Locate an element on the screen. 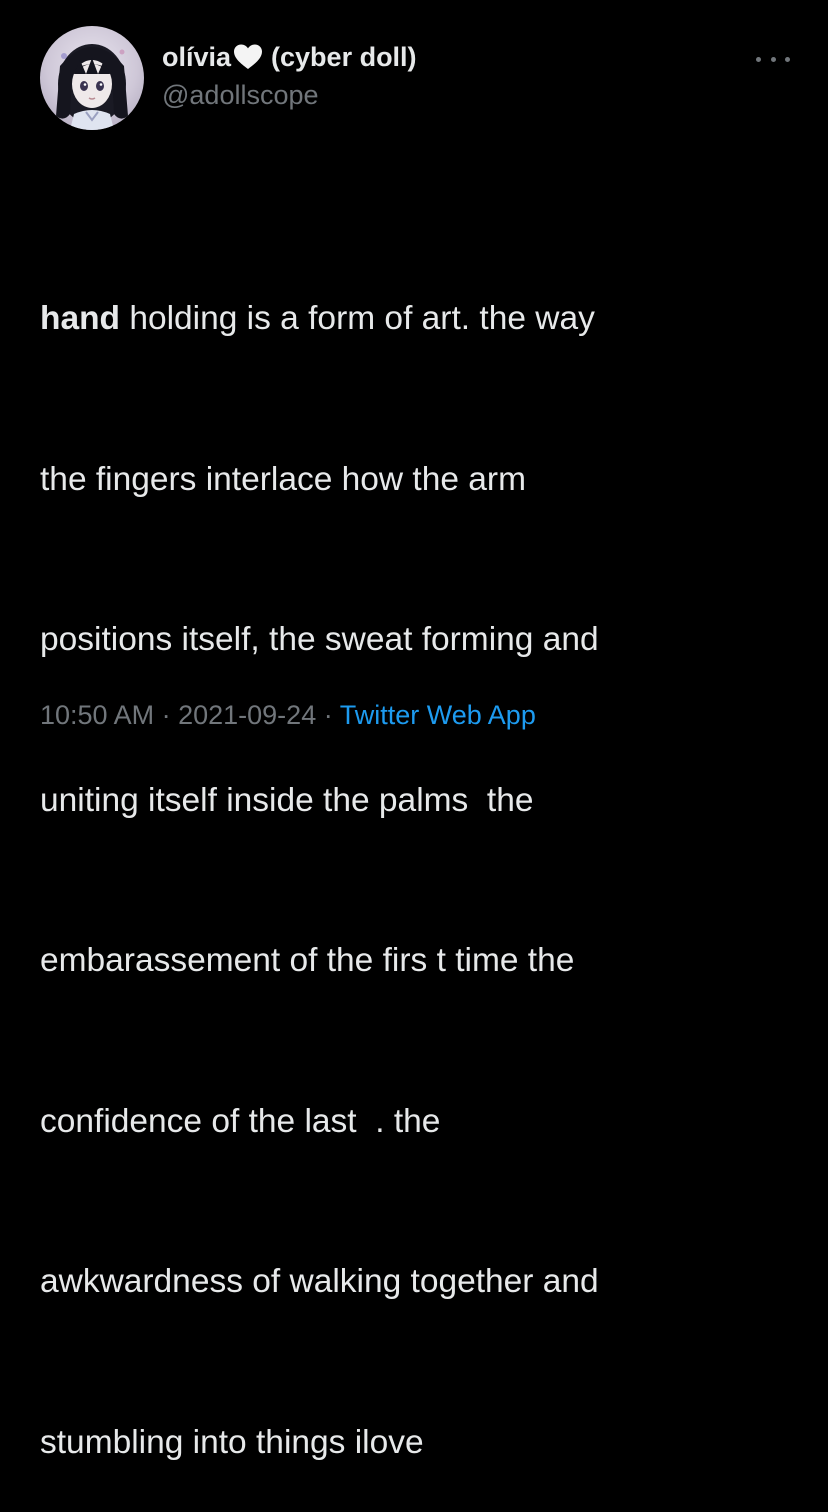  tweet-line-text: holding is a form of art. the way is located at coordinates (357, 318).